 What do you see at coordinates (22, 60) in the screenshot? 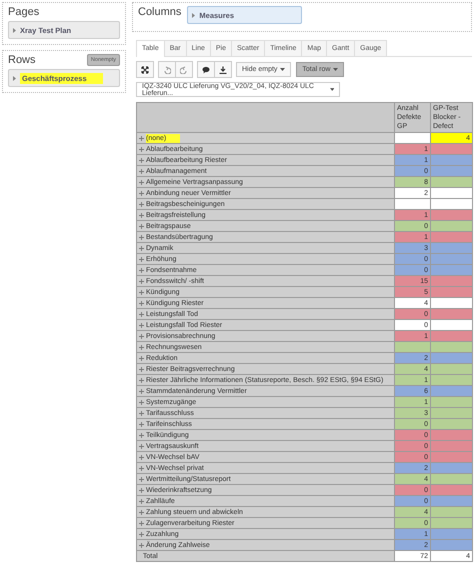
I see `panel-title: Rows` at bounding box center [22, 60].